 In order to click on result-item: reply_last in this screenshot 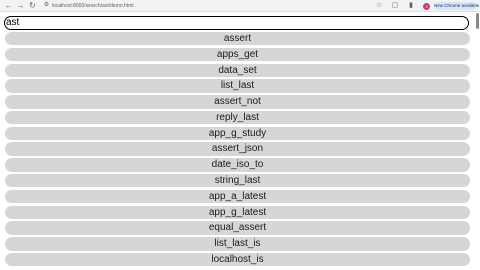, I will do `click(237, 117)`.